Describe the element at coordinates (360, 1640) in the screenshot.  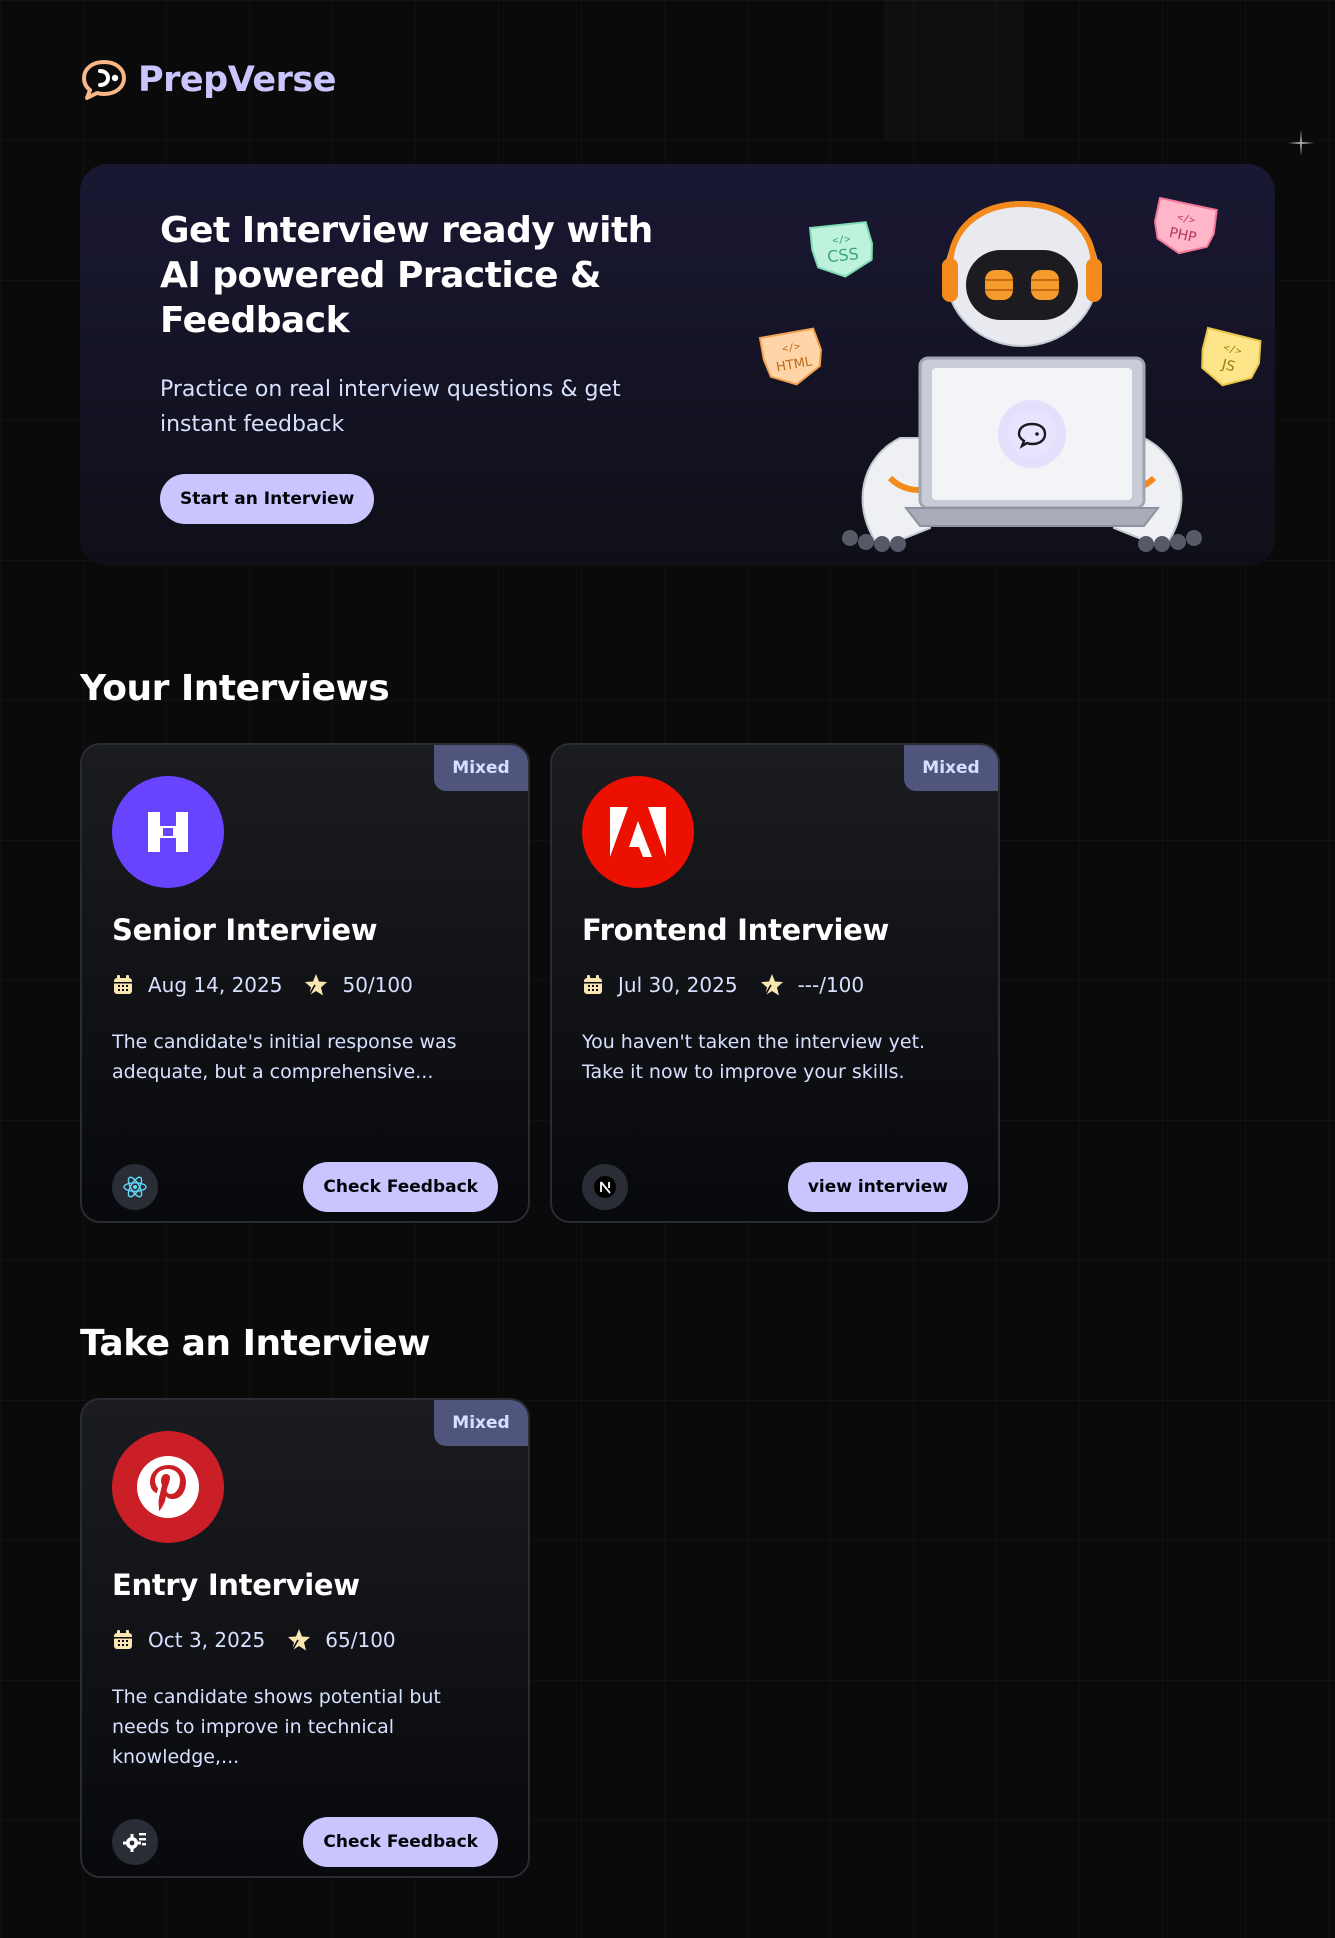
I see `interview-score: 65/100` at that location.